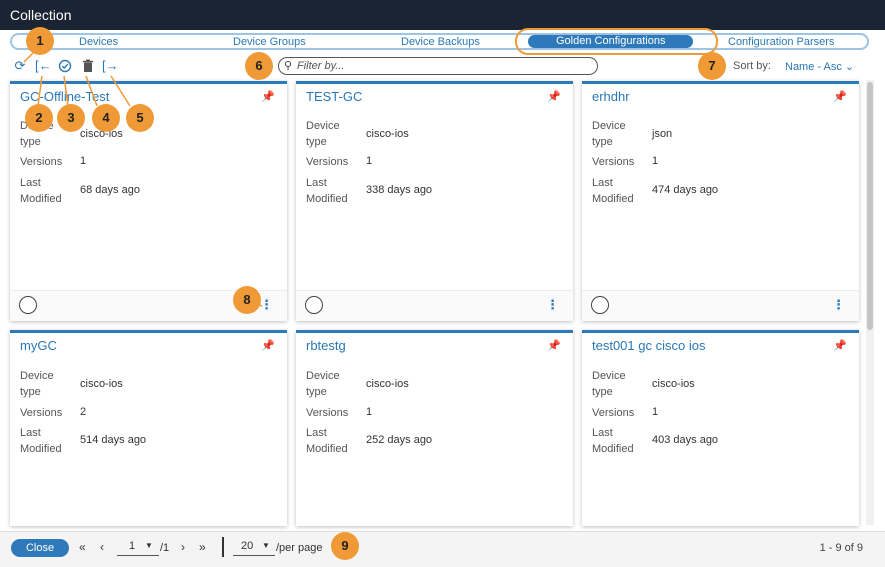 Image resolution: width=885 pixels, height=567 pixels. Describe the element at coordinates (345, 546) in the screenshot. I see `callout-badge: 9` at that location.